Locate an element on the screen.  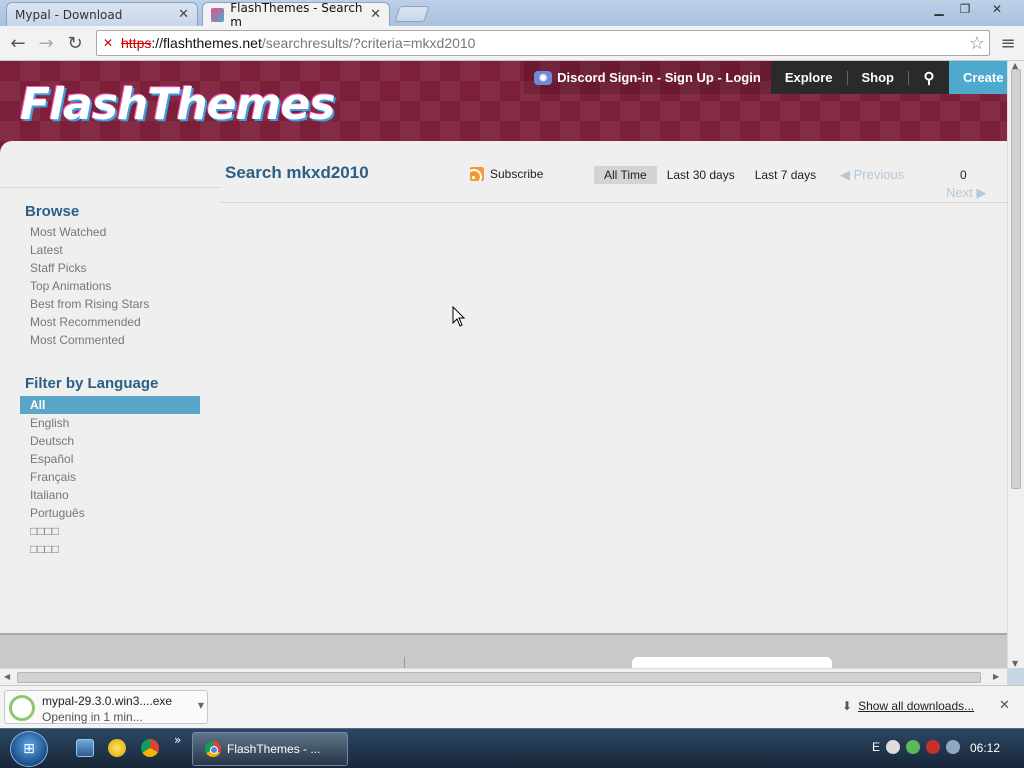
footer-widget is located at coordinates (732, 662).